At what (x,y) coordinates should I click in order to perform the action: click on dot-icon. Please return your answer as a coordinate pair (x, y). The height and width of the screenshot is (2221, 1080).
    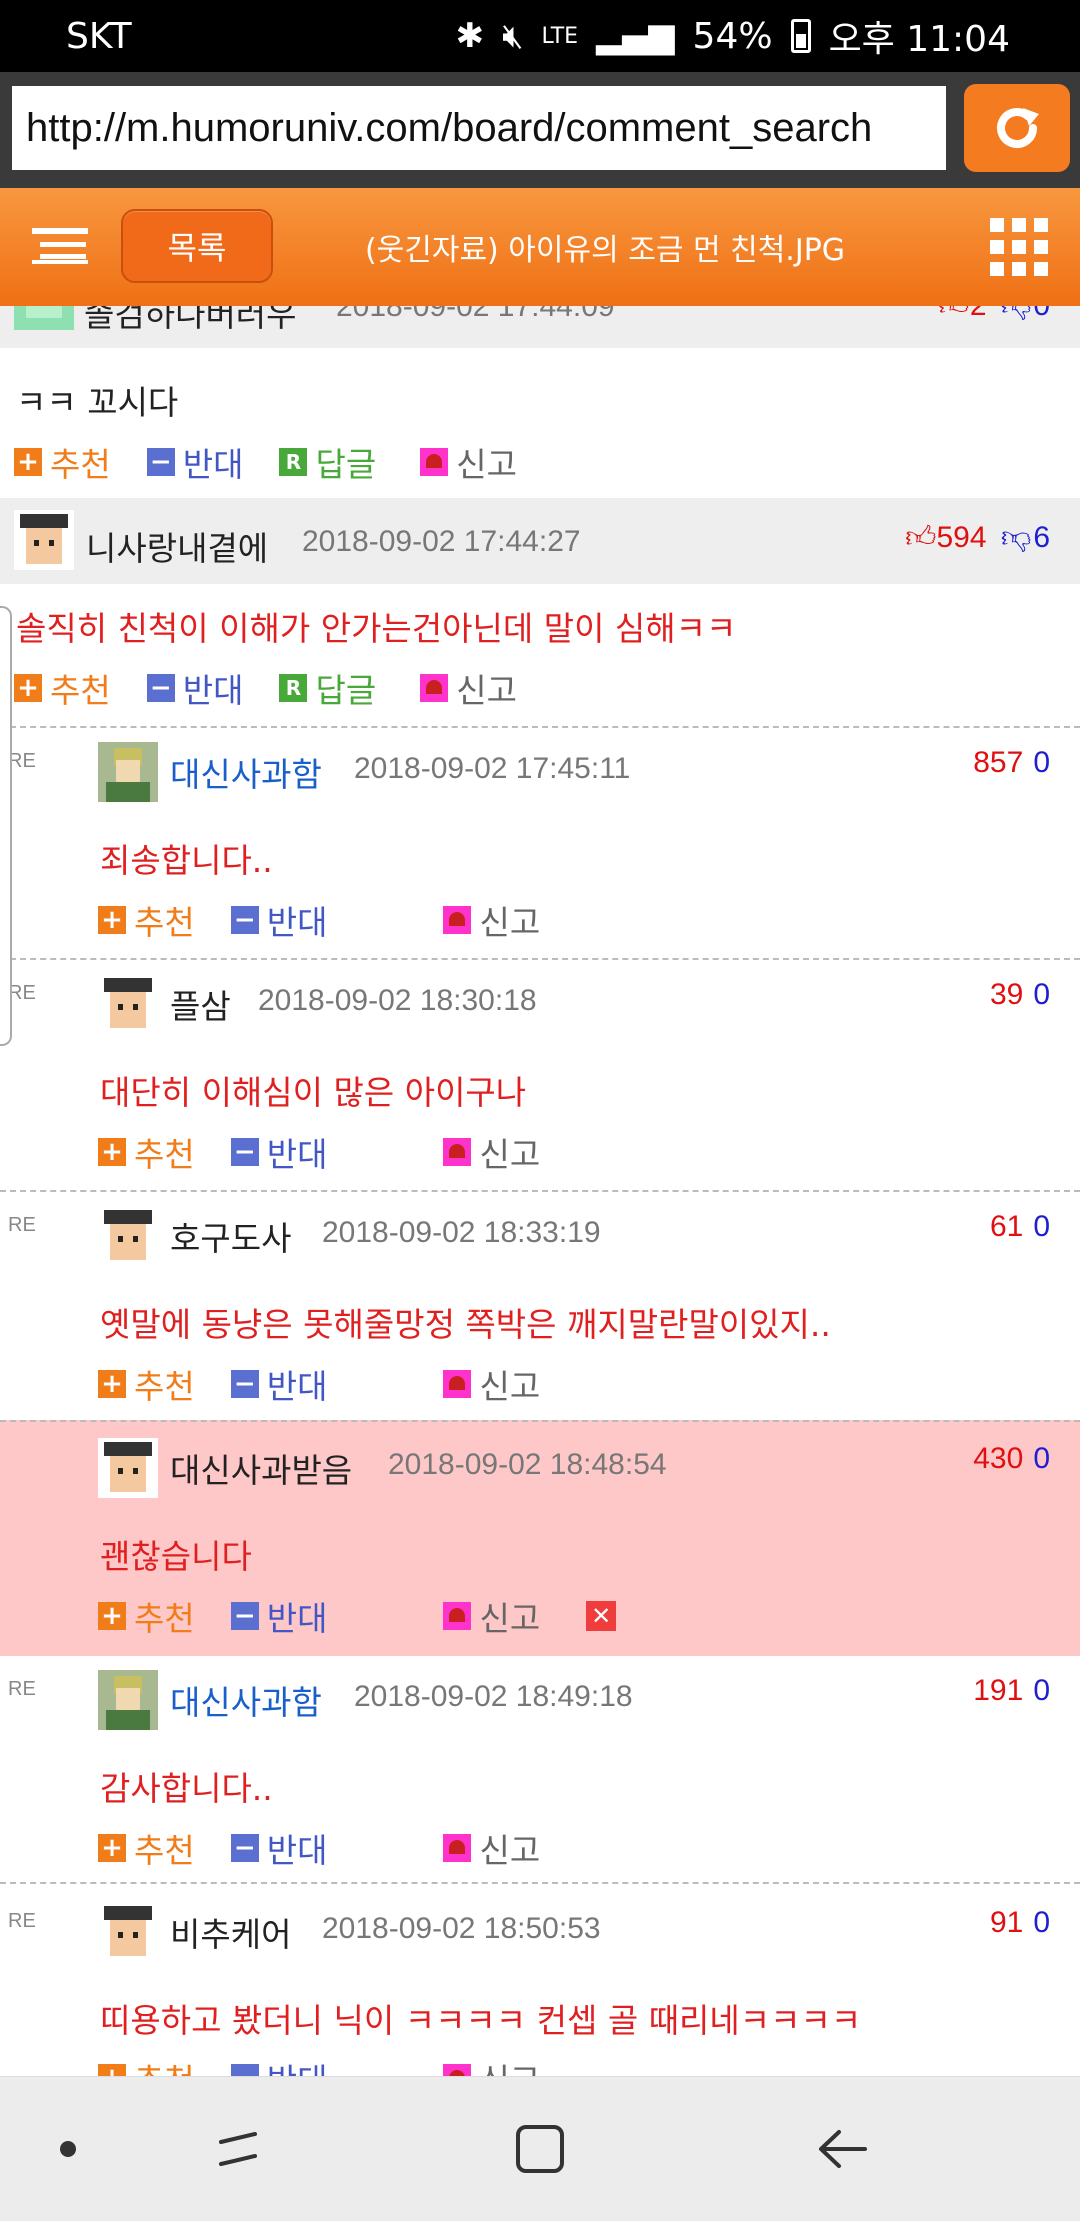
    Looking at the image, I should click on (68, 2149).